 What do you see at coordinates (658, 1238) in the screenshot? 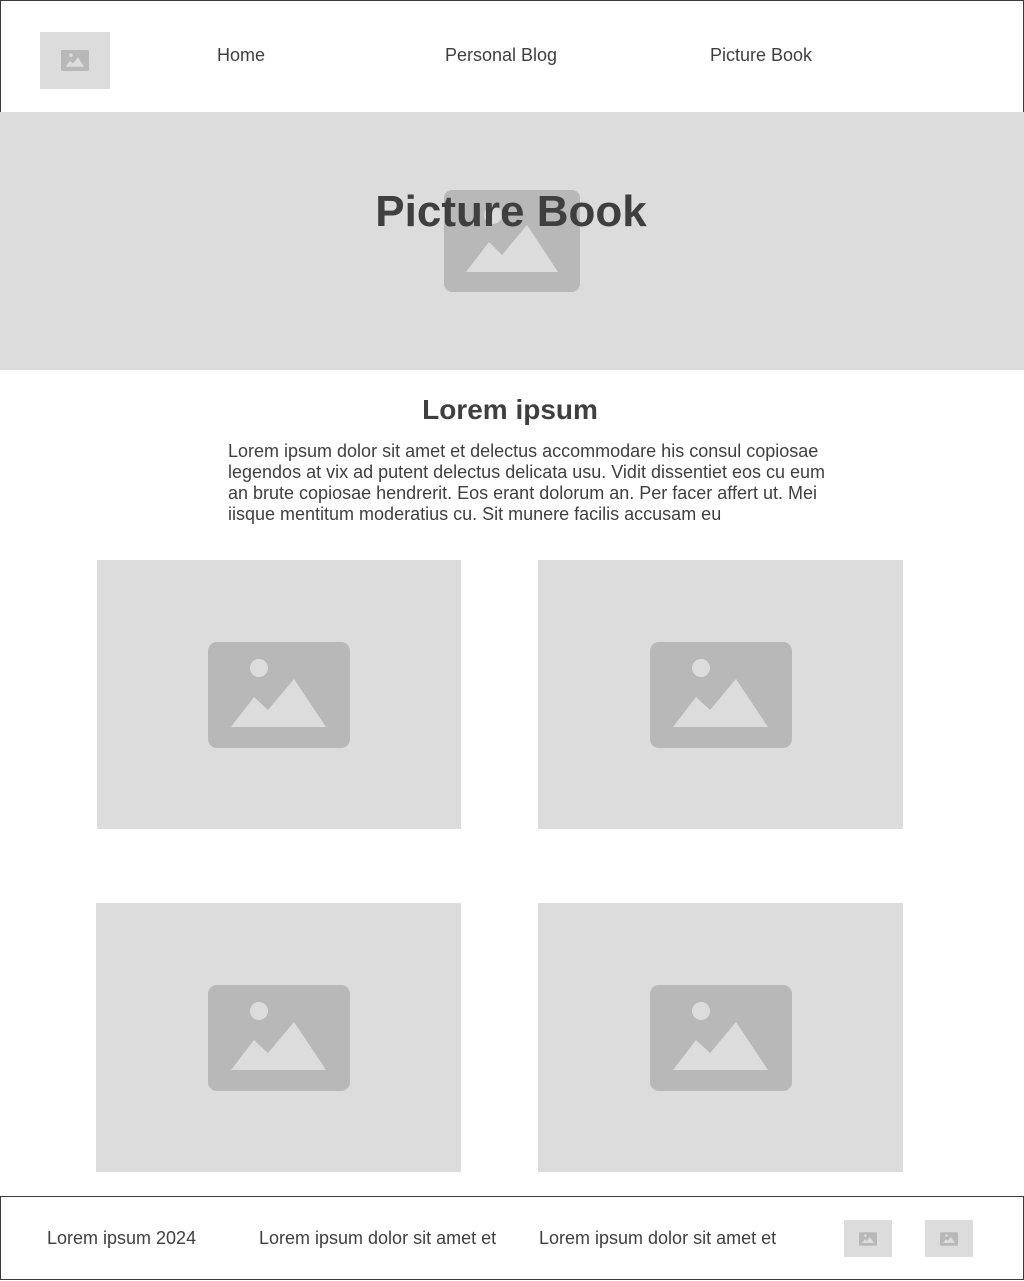
I see `footer-text-2: Lorem ipsum dolor sit amet et` at bounding box center [658, 1238].